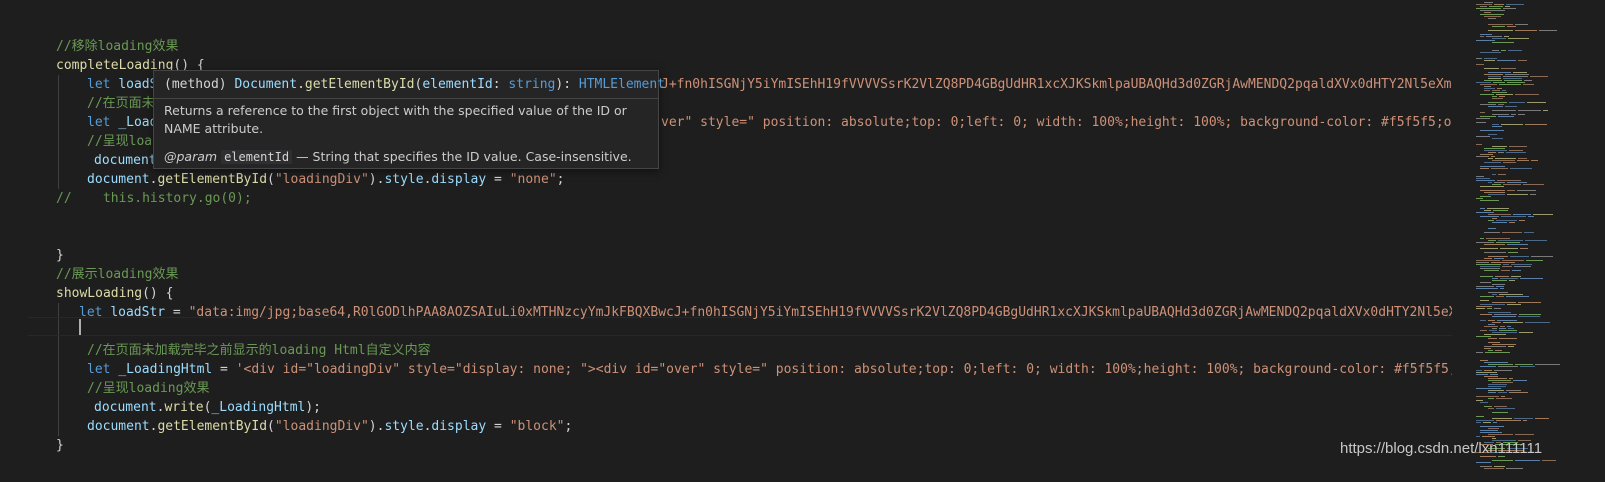  Describe the element at coordinates (103, 369) in the screenshot. I see `code-token: let` at that location.